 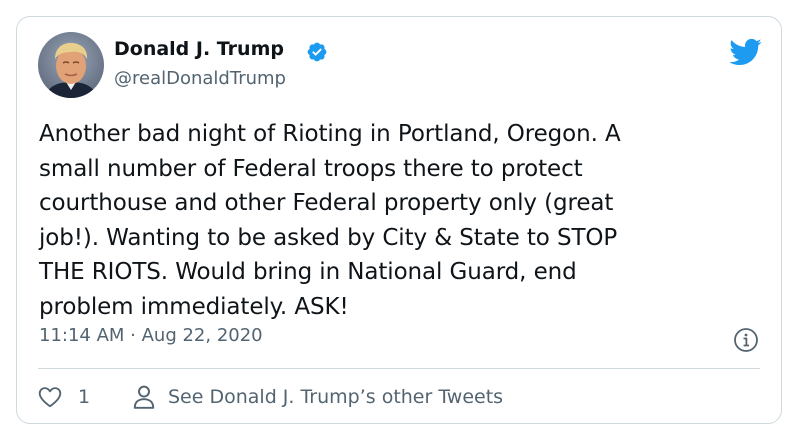 What do you see at coordinates (63, 397) in the screenshot?
I see `like-button: 1` at bounding box center [63, 397].